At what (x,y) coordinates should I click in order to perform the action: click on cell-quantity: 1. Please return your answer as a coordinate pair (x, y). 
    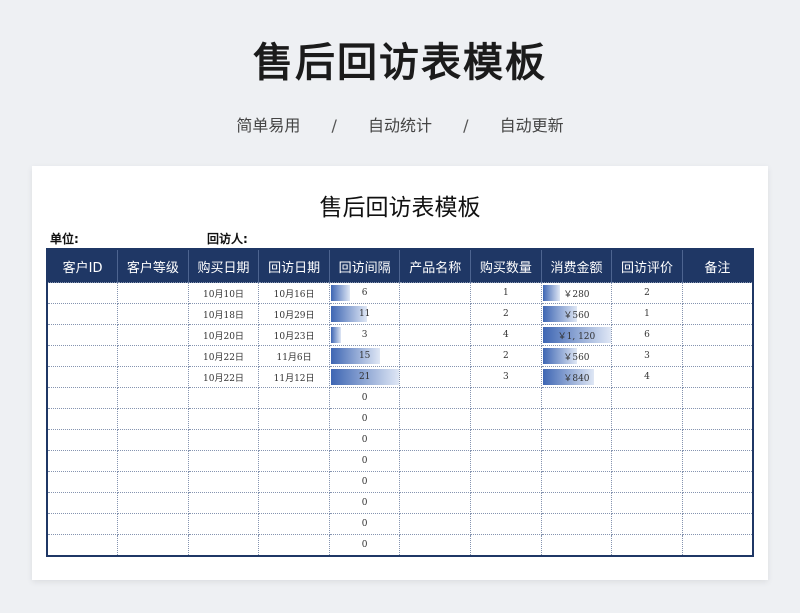
    Looking at the image, I should click on (506, 293).